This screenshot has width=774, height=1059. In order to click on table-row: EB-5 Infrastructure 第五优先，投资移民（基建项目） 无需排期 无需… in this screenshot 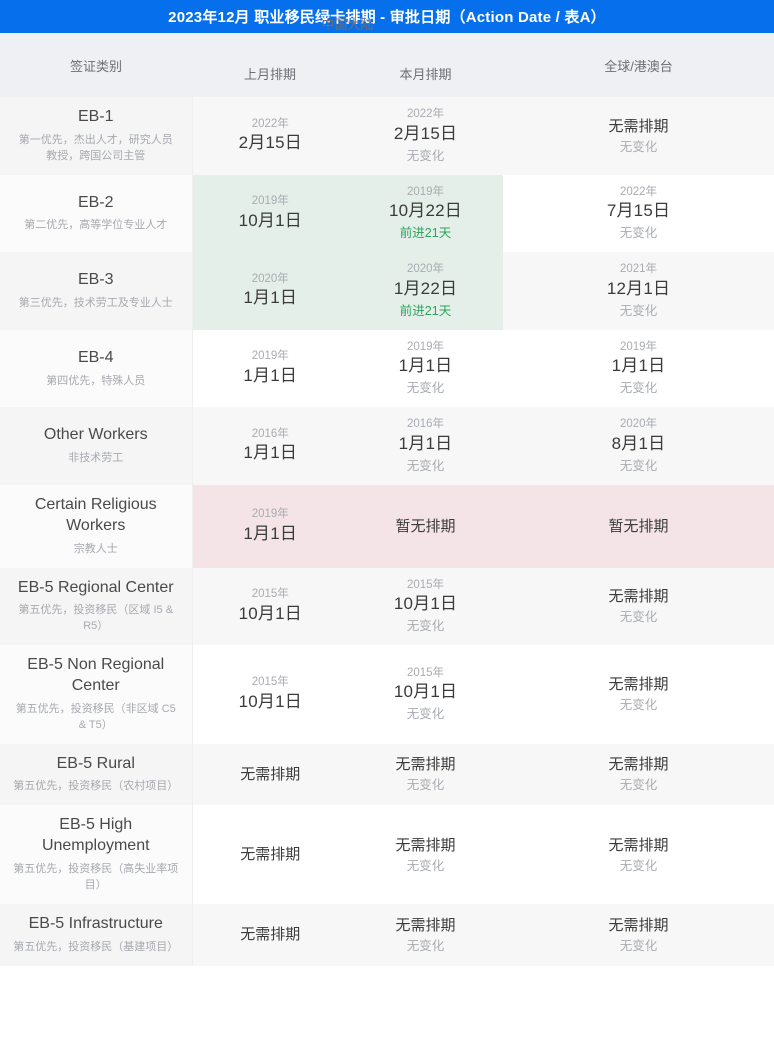, I will do `click(387, 934)`.